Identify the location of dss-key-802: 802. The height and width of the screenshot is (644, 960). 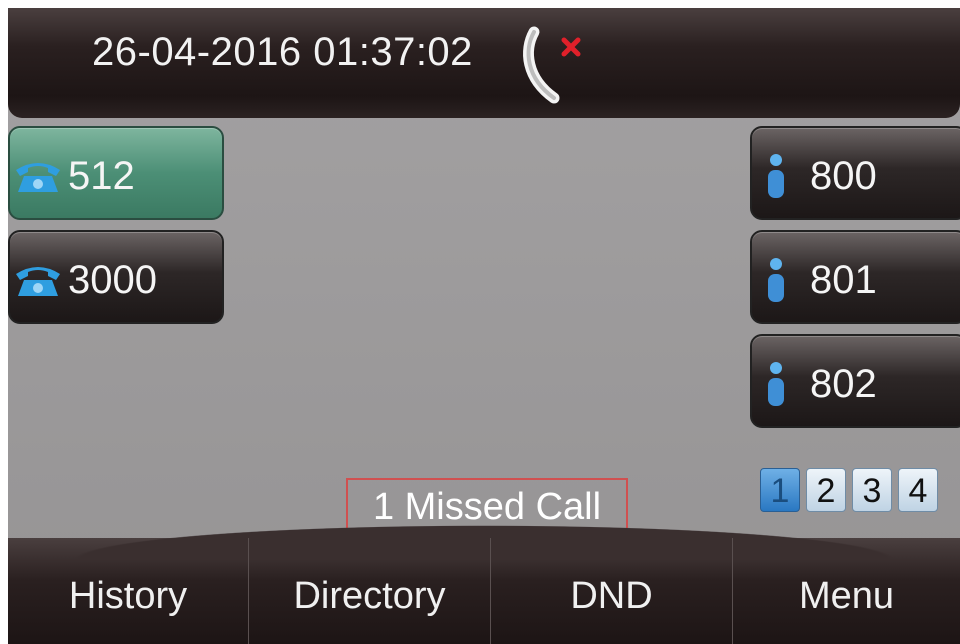
(855, 381).